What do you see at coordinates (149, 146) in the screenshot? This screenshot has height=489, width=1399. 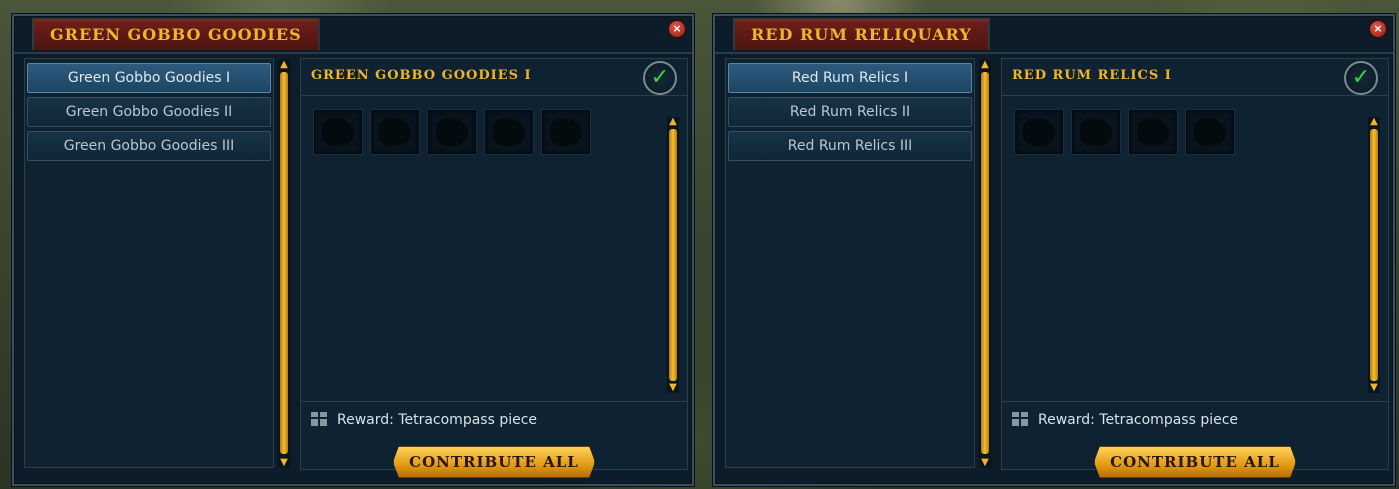 I see `tab-green-gobbo-goodies-3: Green Gobbo Goodies III` at bounding box center [149, 146].